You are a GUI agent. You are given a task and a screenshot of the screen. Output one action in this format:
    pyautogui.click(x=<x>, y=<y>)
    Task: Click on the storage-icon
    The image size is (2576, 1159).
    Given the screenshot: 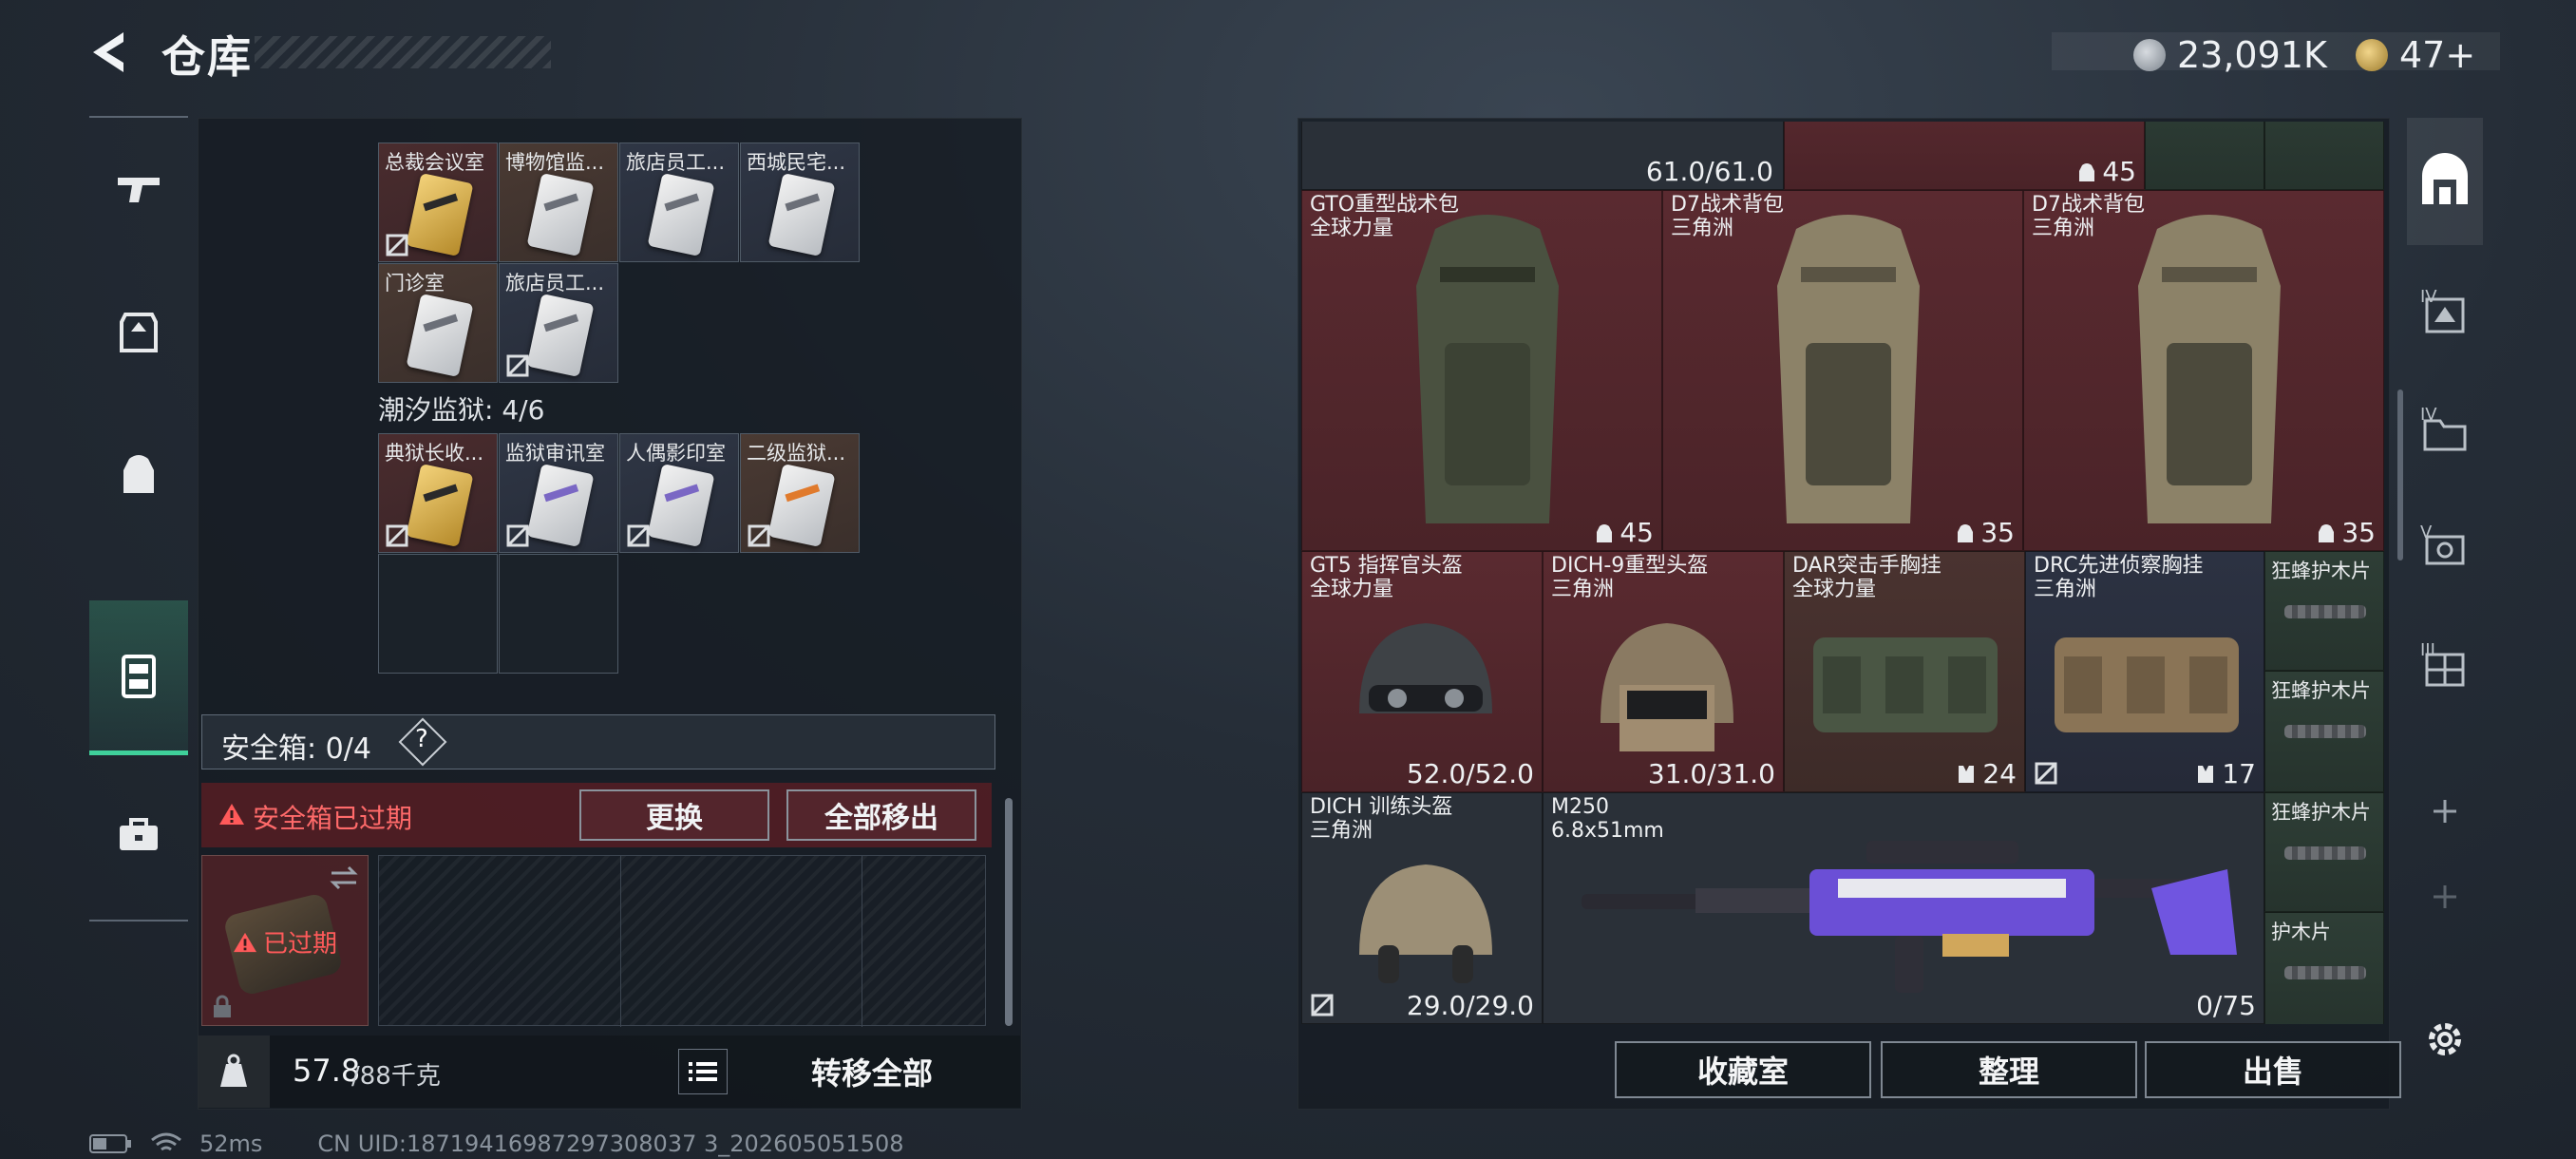 What is the action you would take?
    pyautogui.click(x=139, y=676)
    